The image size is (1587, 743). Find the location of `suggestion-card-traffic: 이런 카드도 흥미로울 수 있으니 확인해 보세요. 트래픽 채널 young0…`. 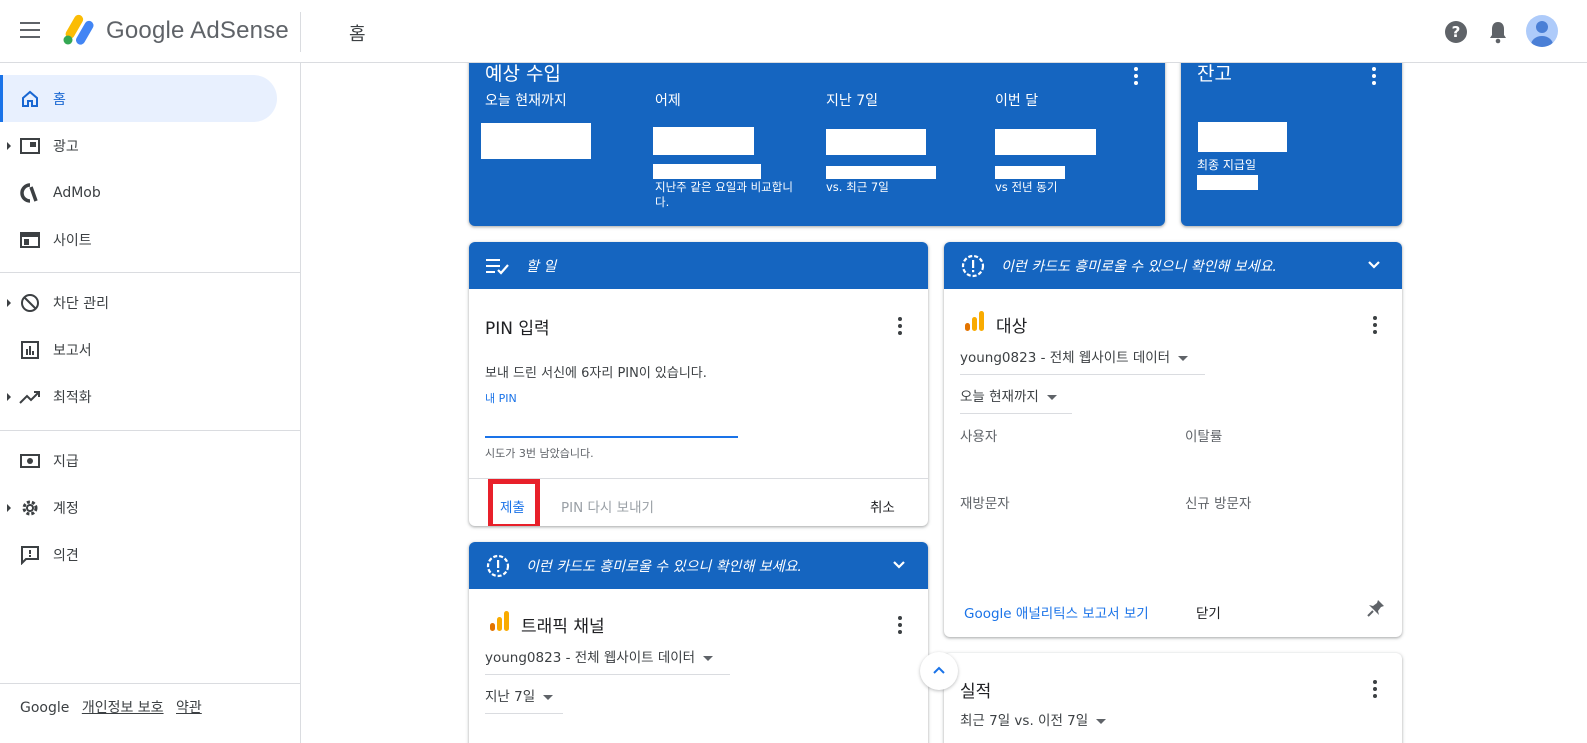

suggestion-card-traffic: 이런 카드도 흥미로울 수 있으니 확인해 보세요. 트래픽 채널 young0… is located at coordinates (698, 642).